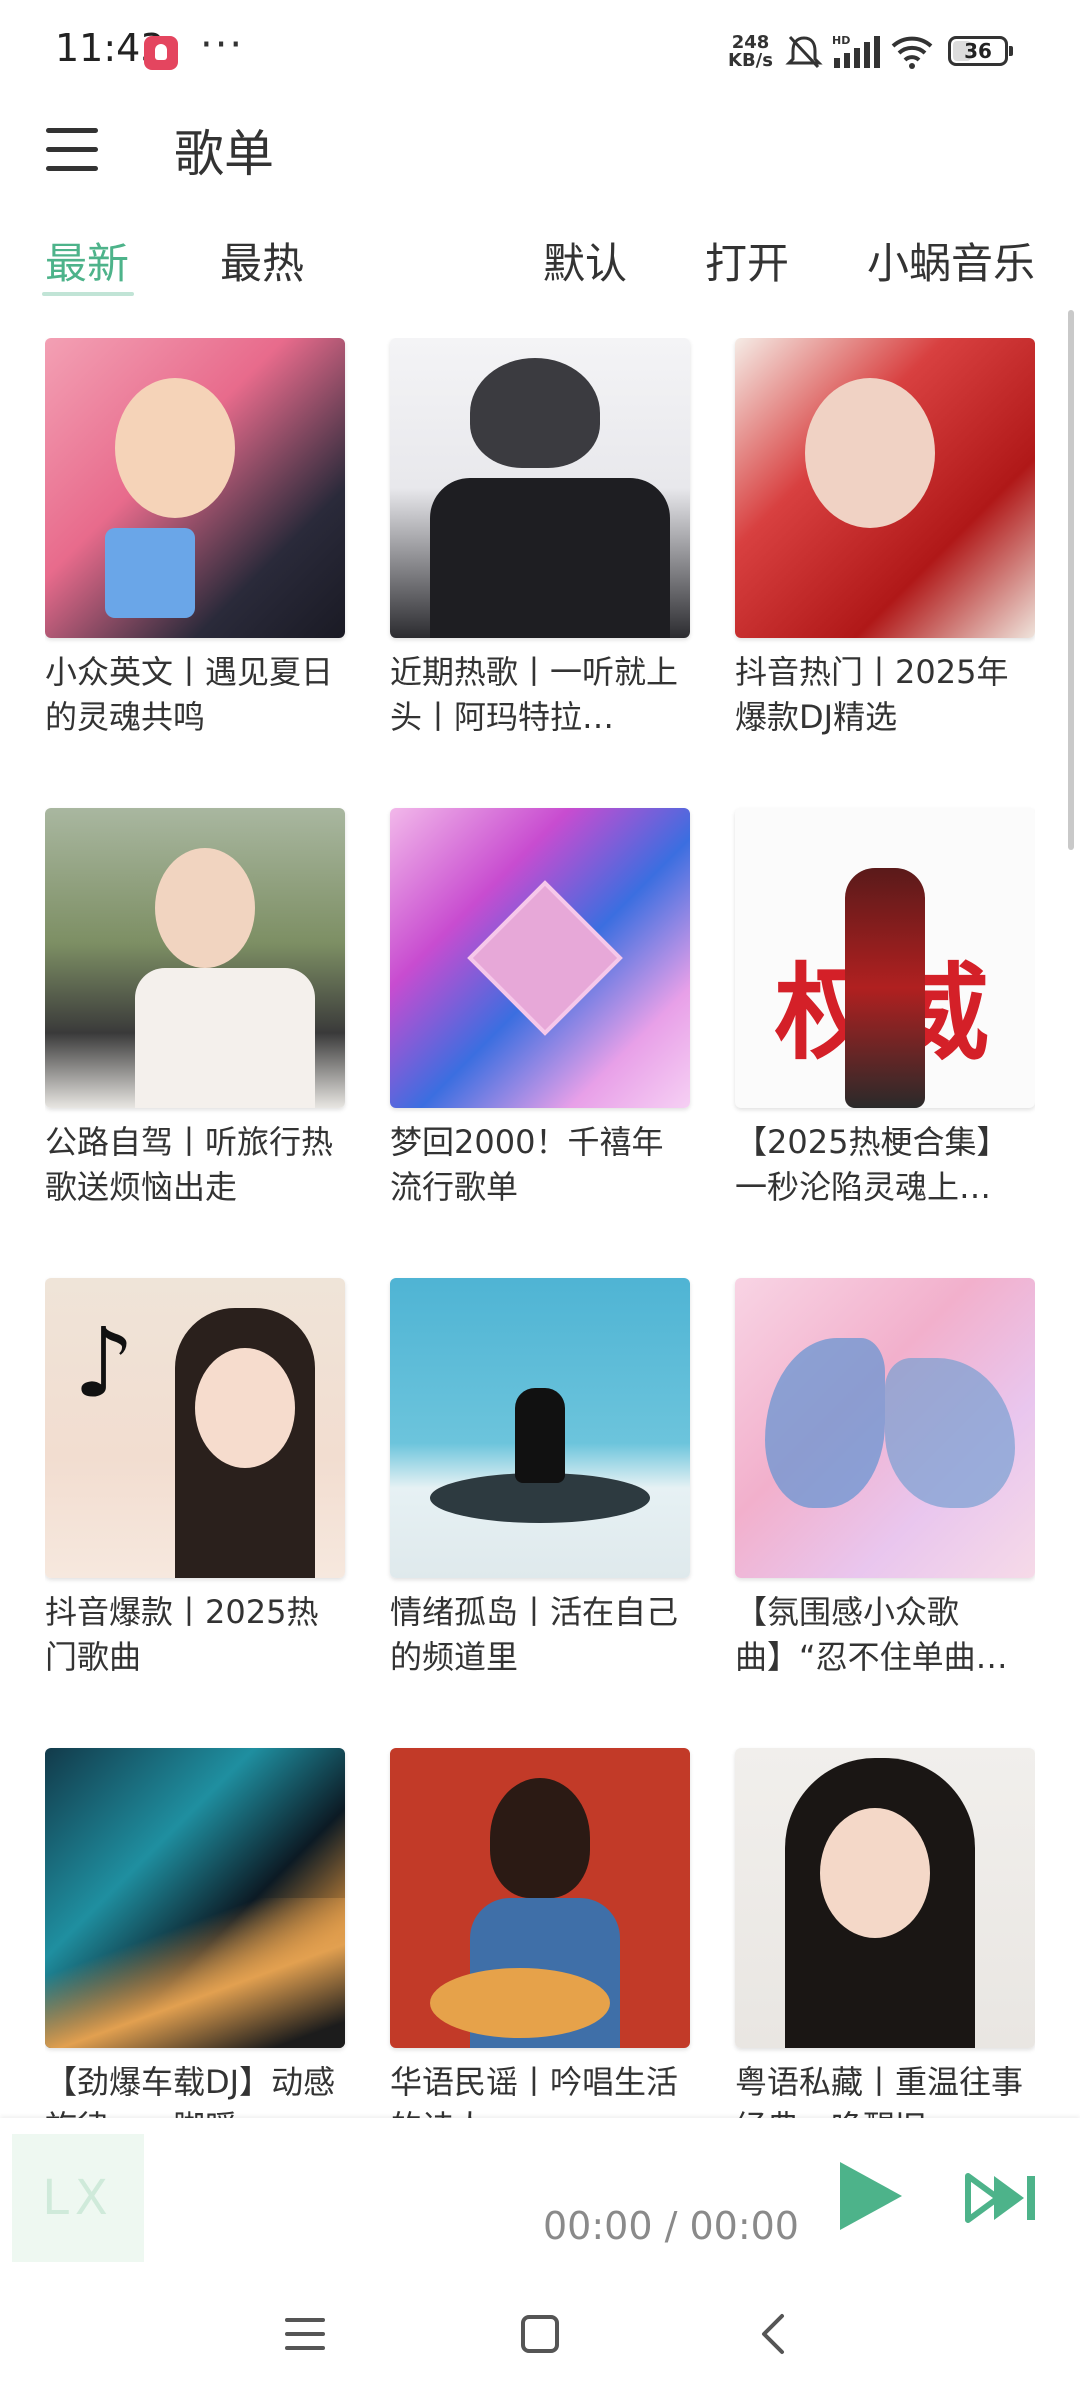  Describe the element at coordinates (856, 51) in the screenshot. I see `cellular-signal-icon: HD` at that location.